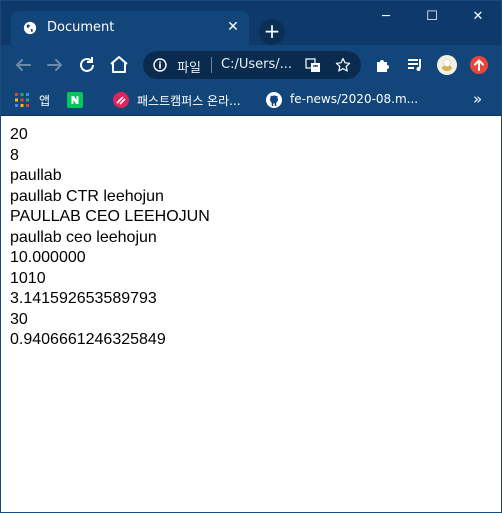 The height and width of the screenshot is (513, 502). What do you see at coordinates (415, 65) in the screenshot?
I see `media-queue-icon` at bounding box center [415, 65].